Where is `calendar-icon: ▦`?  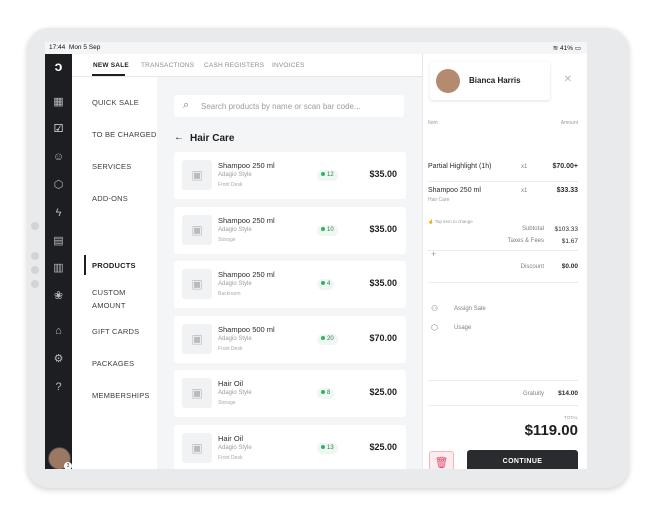
calendar-icon: ▦ is located at coordinates (58, 102).